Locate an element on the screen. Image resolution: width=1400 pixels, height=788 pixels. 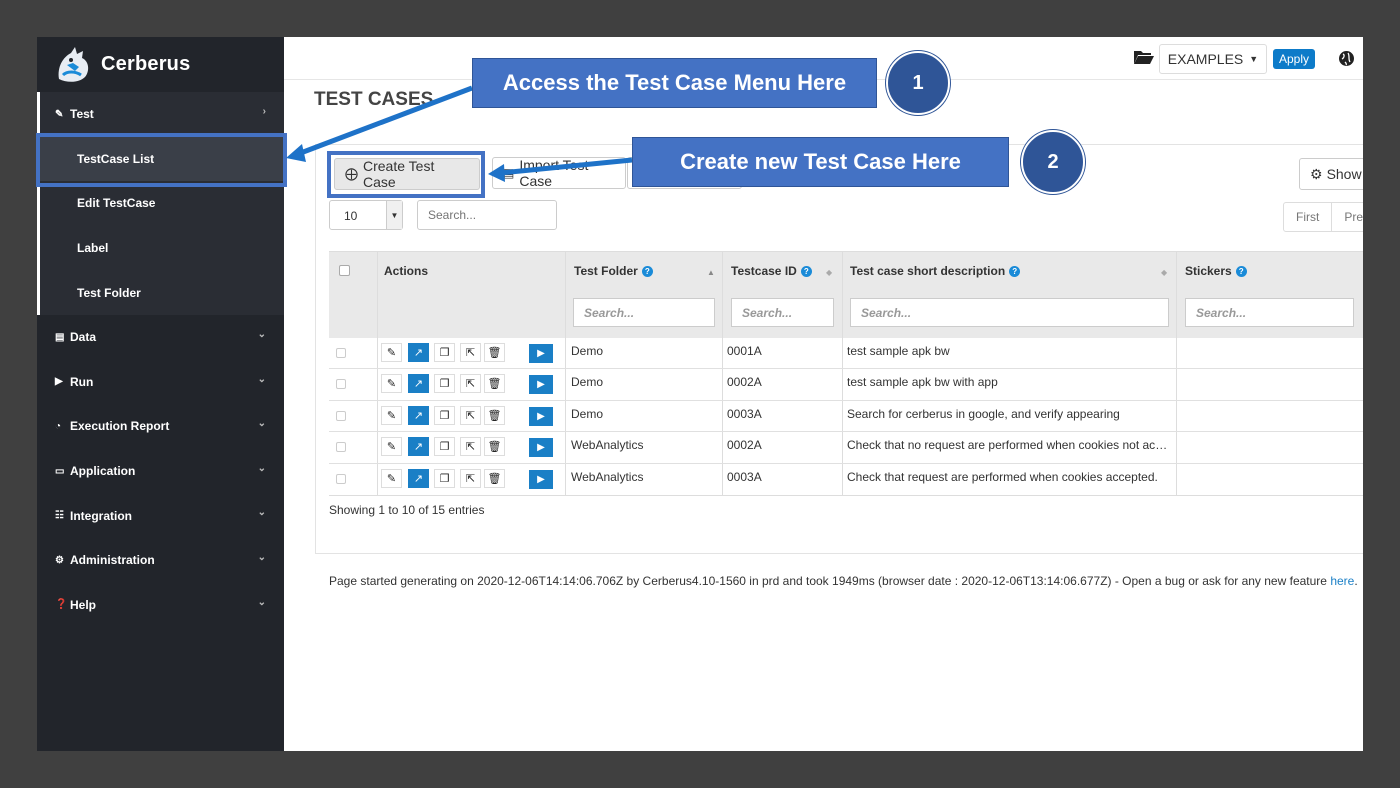
callout-badge-2: 2 is located at coordinates (1053, 162).